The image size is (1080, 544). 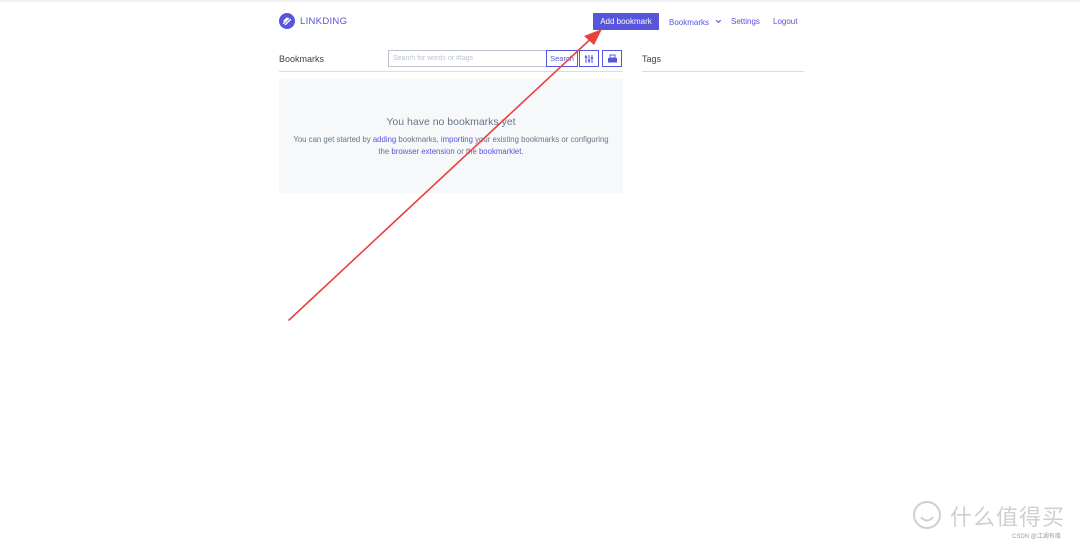 What do you see at coordinates (927, 515) in the screenshot?
I see `watermark-logo-icon` at bounding box center [927, 515].